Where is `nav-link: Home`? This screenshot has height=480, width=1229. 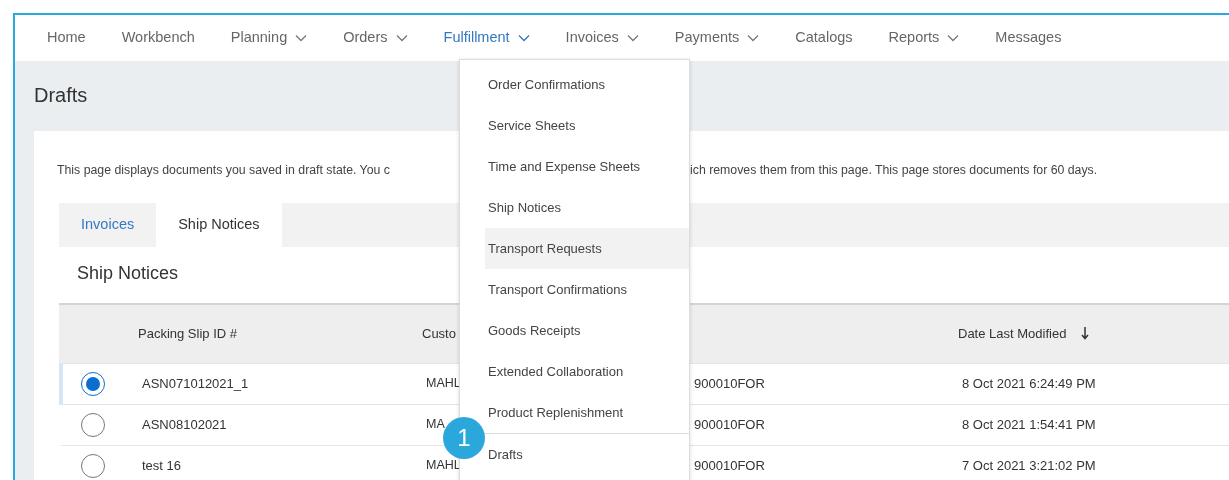
nav-link: Home is located at coordinates (66, 38).